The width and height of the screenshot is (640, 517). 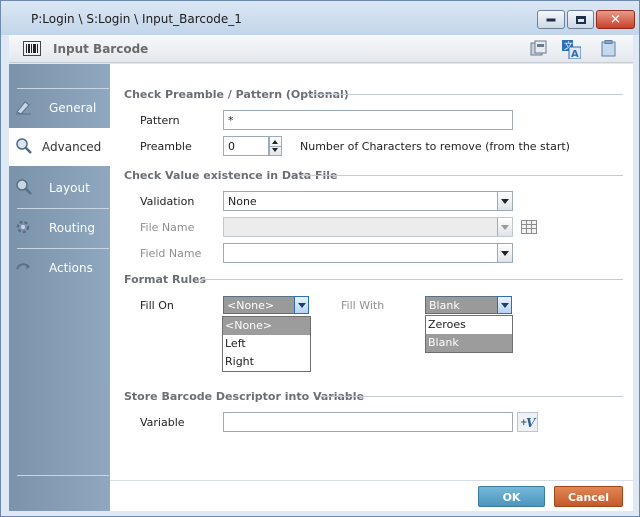 I want to click on sidebar-item-layout: Layout, so click(x=59, y=188).